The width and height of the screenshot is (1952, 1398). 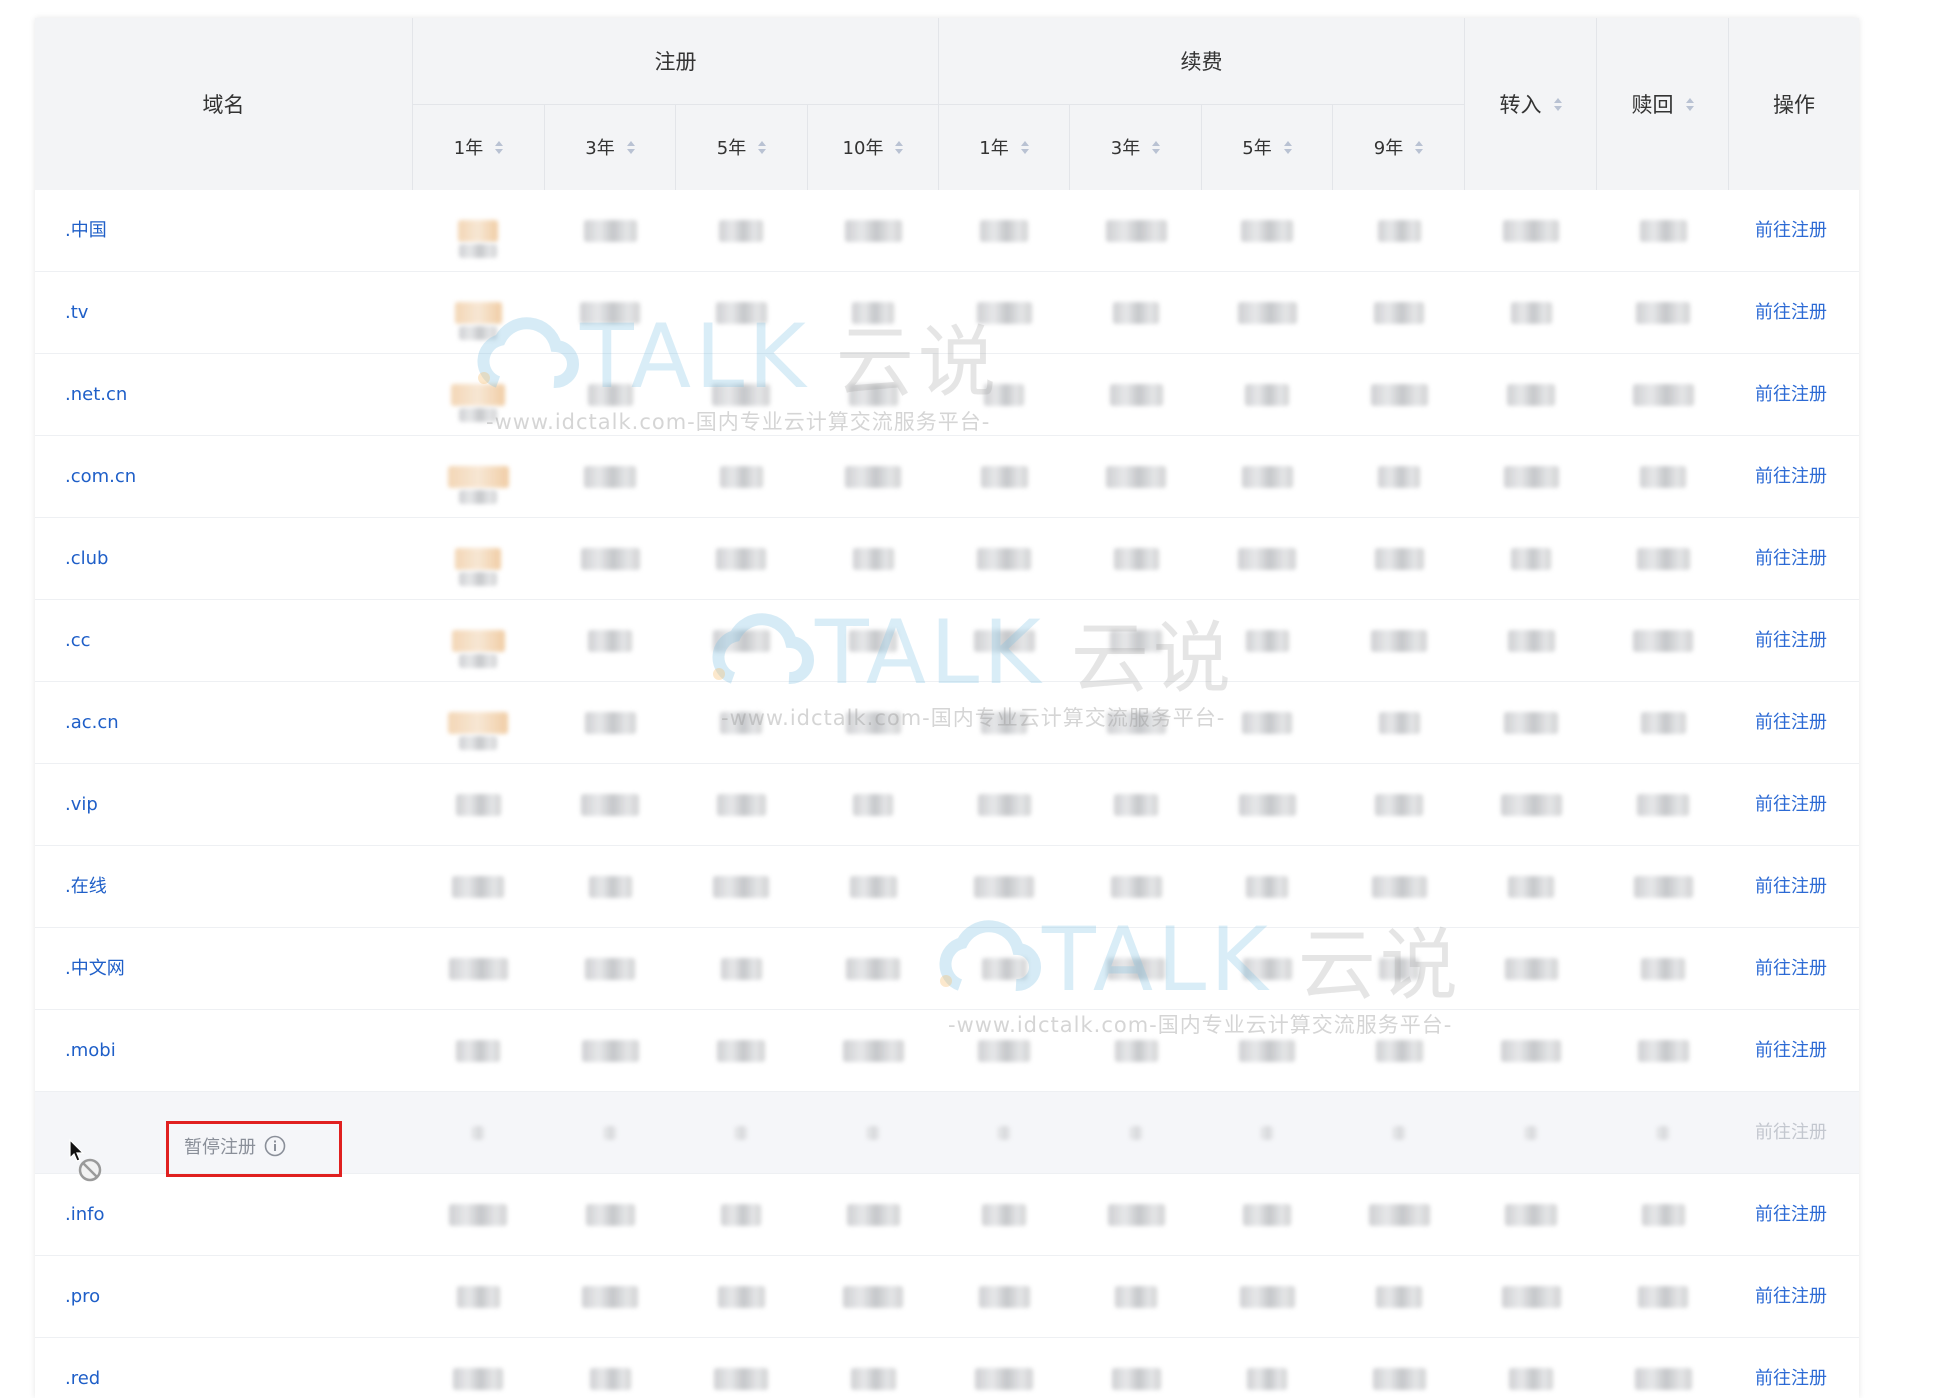 I want to click on domain-name-link: .mobi, so click(x=90, y=1051).